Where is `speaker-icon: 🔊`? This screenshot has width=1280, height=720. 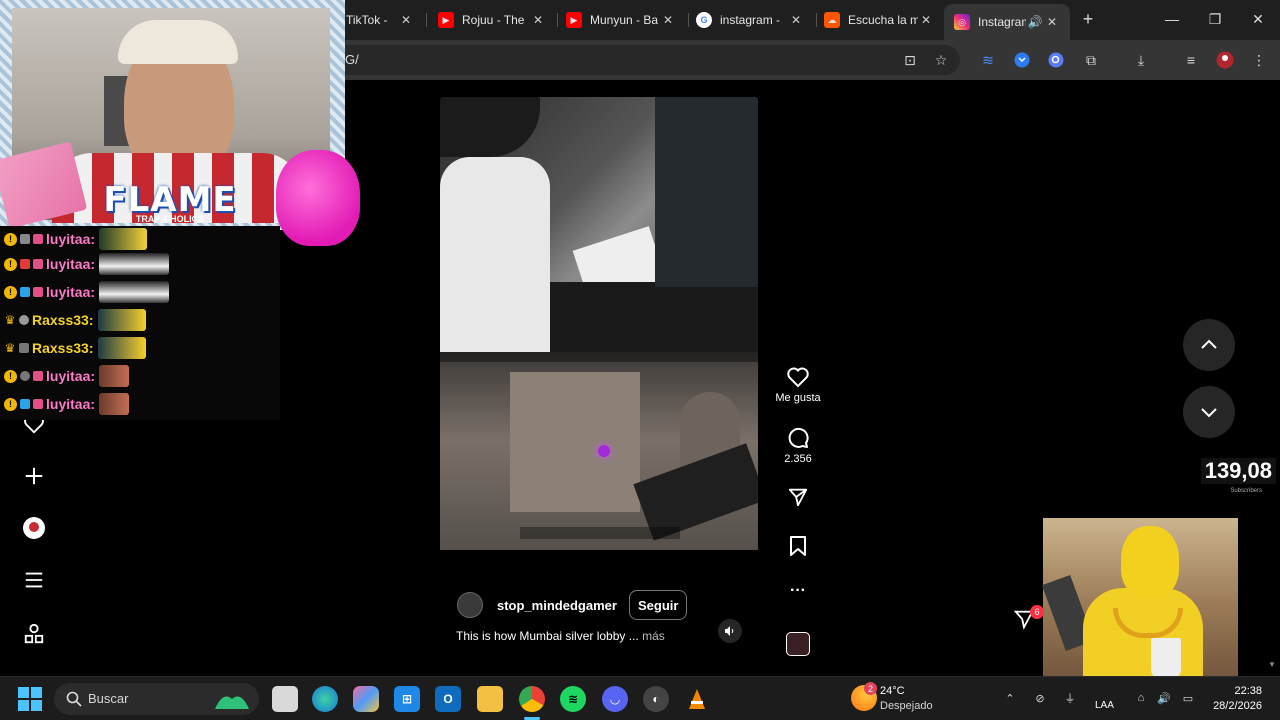
speaker-icon: 🔊 is located at coordinates (1035, 22).